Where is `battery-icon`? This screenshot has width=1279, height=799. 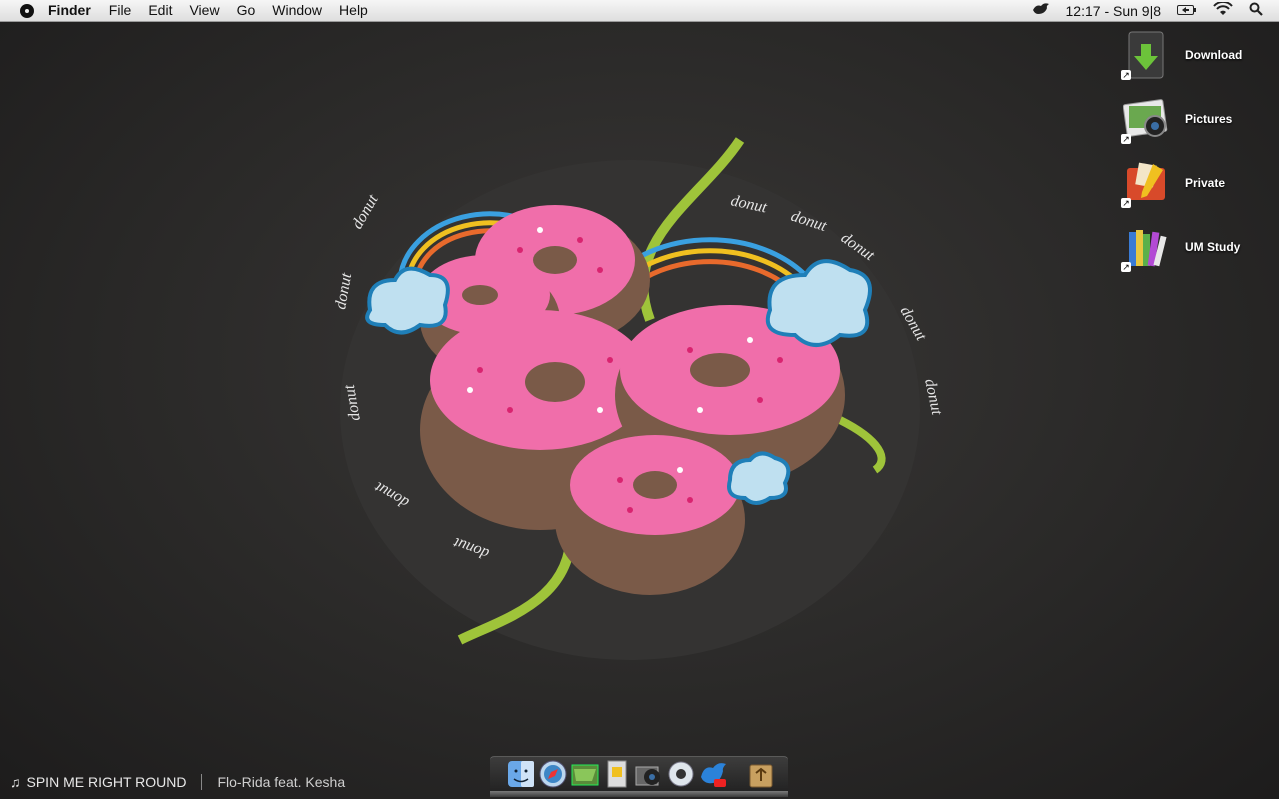
battery-icon is located at coordinates (1187, 11).